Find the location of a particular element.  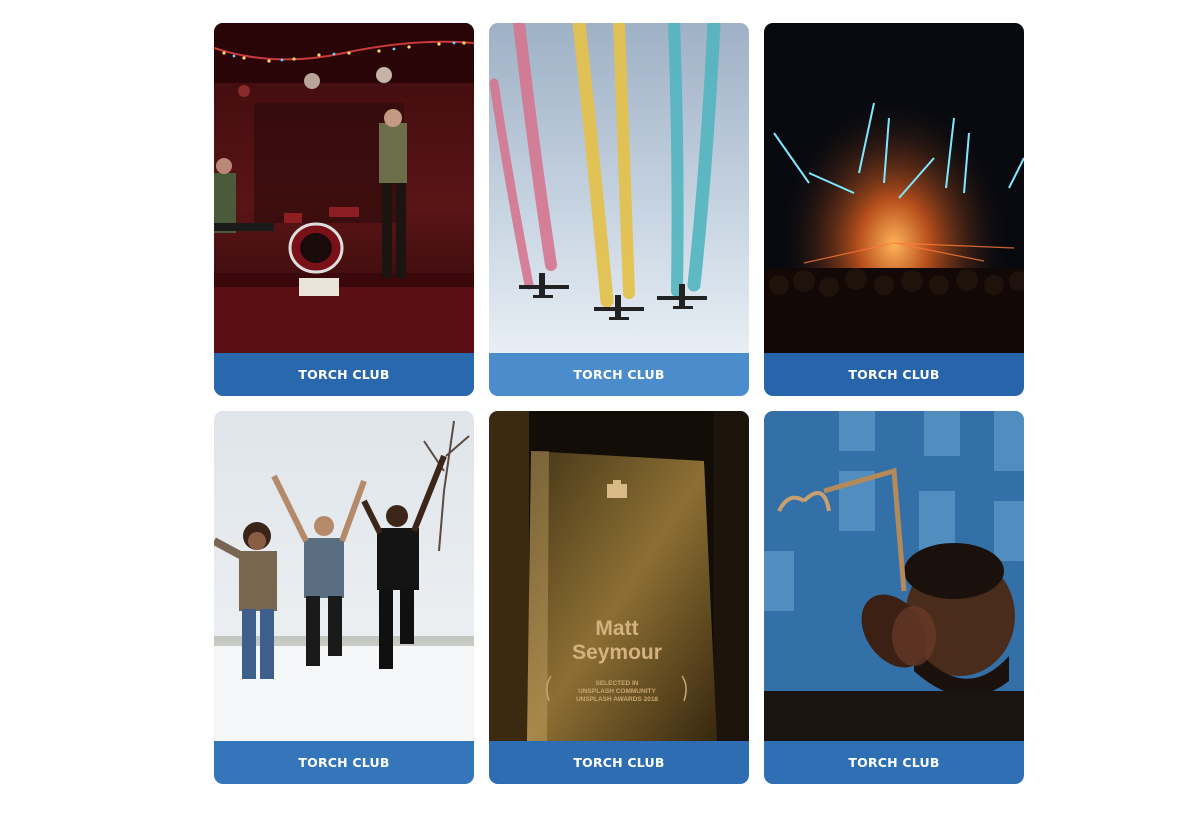

trophy-line3: UNSPLASH AWARDS 2018 is located at coordinates (617, 699).